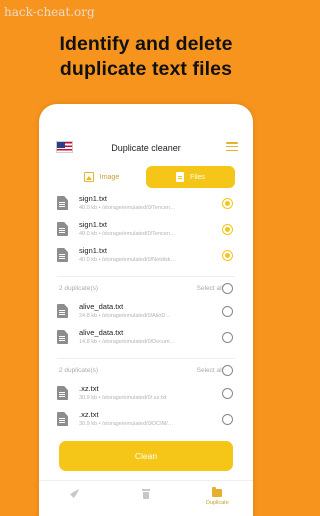  What do you see at coordinates (146, 69) in the screenshot?
I see `headline-line-2: duplicate text files` at bounding box center [146, 69].